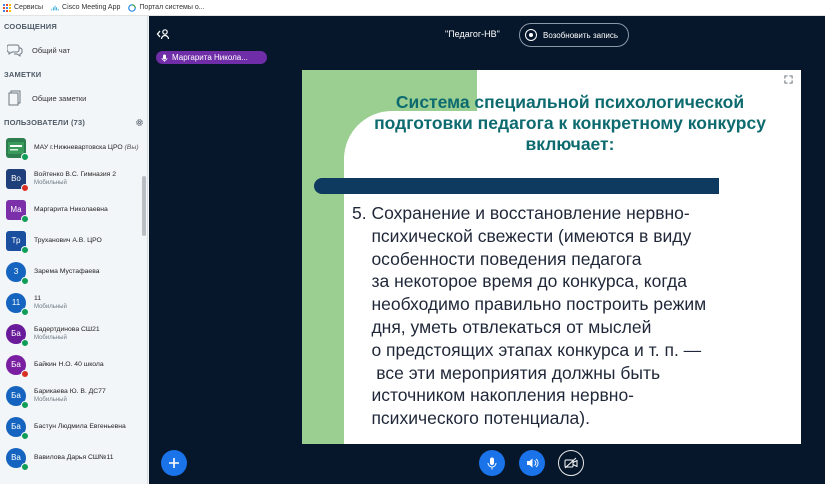 The height and width of the screenshot is (484, 825). What do you see at coordinates (516, 186) in the screenshot?
I see `slide-divider-bar` at bounding box center [516, 186].